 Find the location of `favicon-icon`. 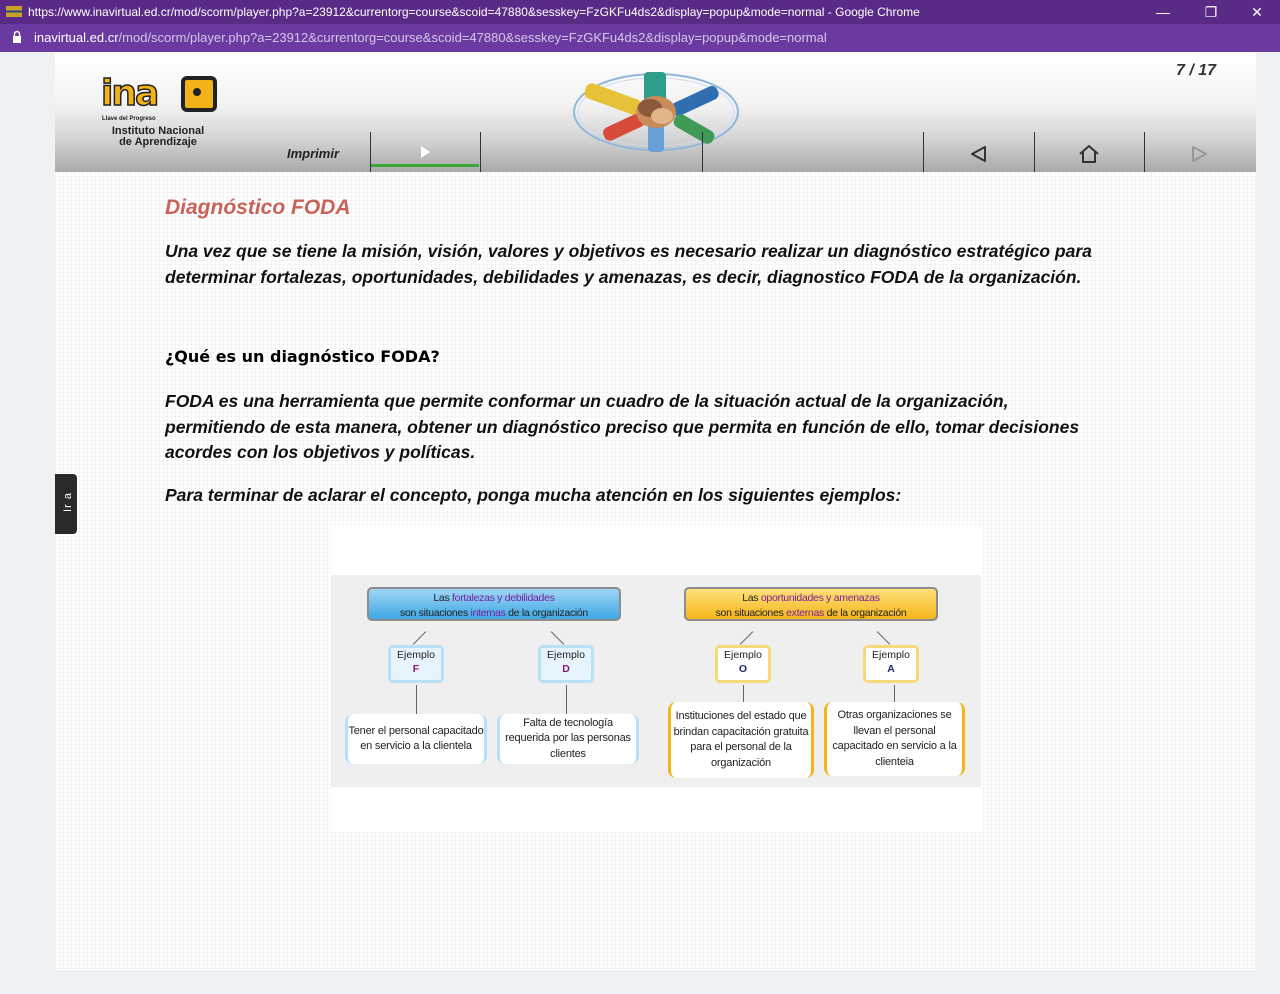

favicon-icon is located at coordinates (14, 11).